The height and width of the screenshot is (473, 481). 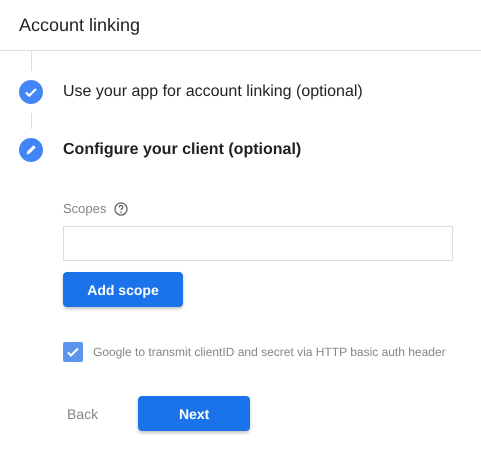 What do you see at coordinates (258, 243) in the screenshot?
I see `scopes-field` at bounding box center [258, 243].